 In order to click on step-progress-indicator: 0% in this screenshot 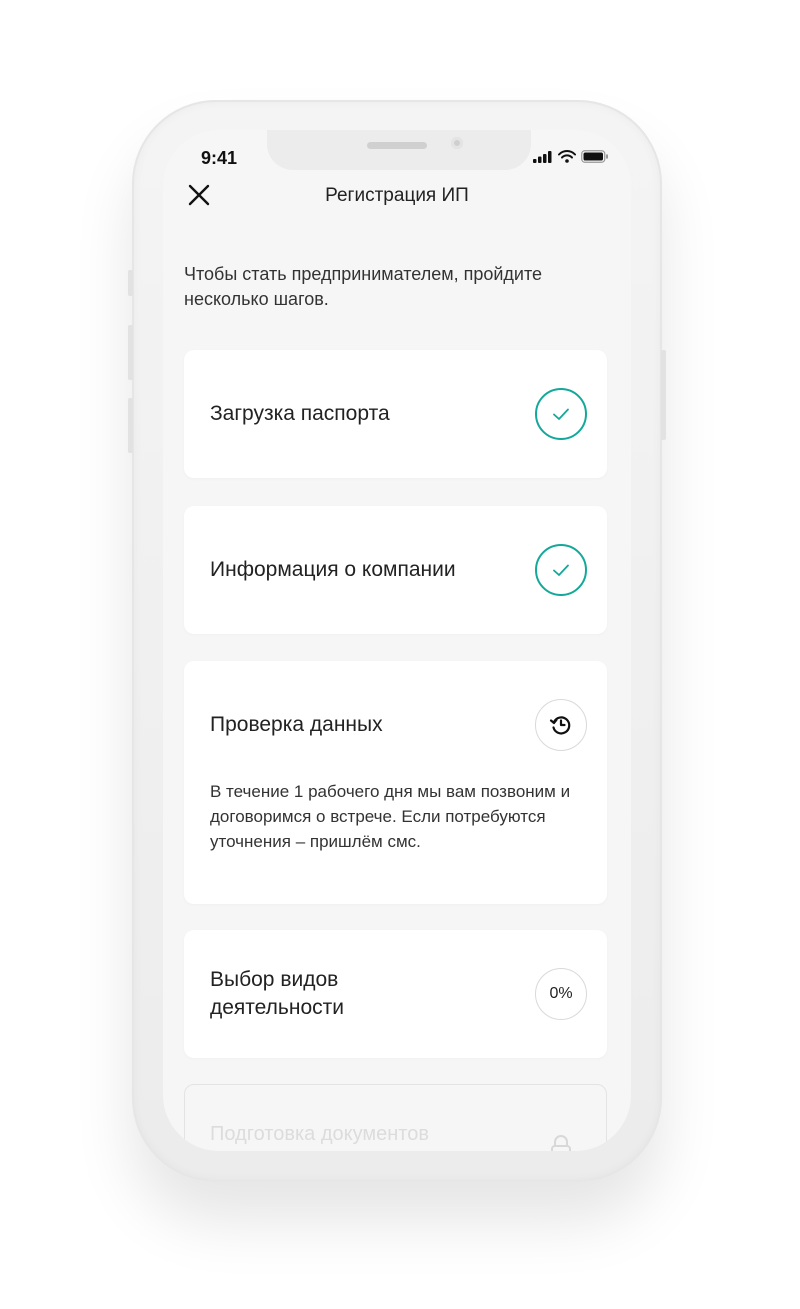, I will do `click(561, 994)`.